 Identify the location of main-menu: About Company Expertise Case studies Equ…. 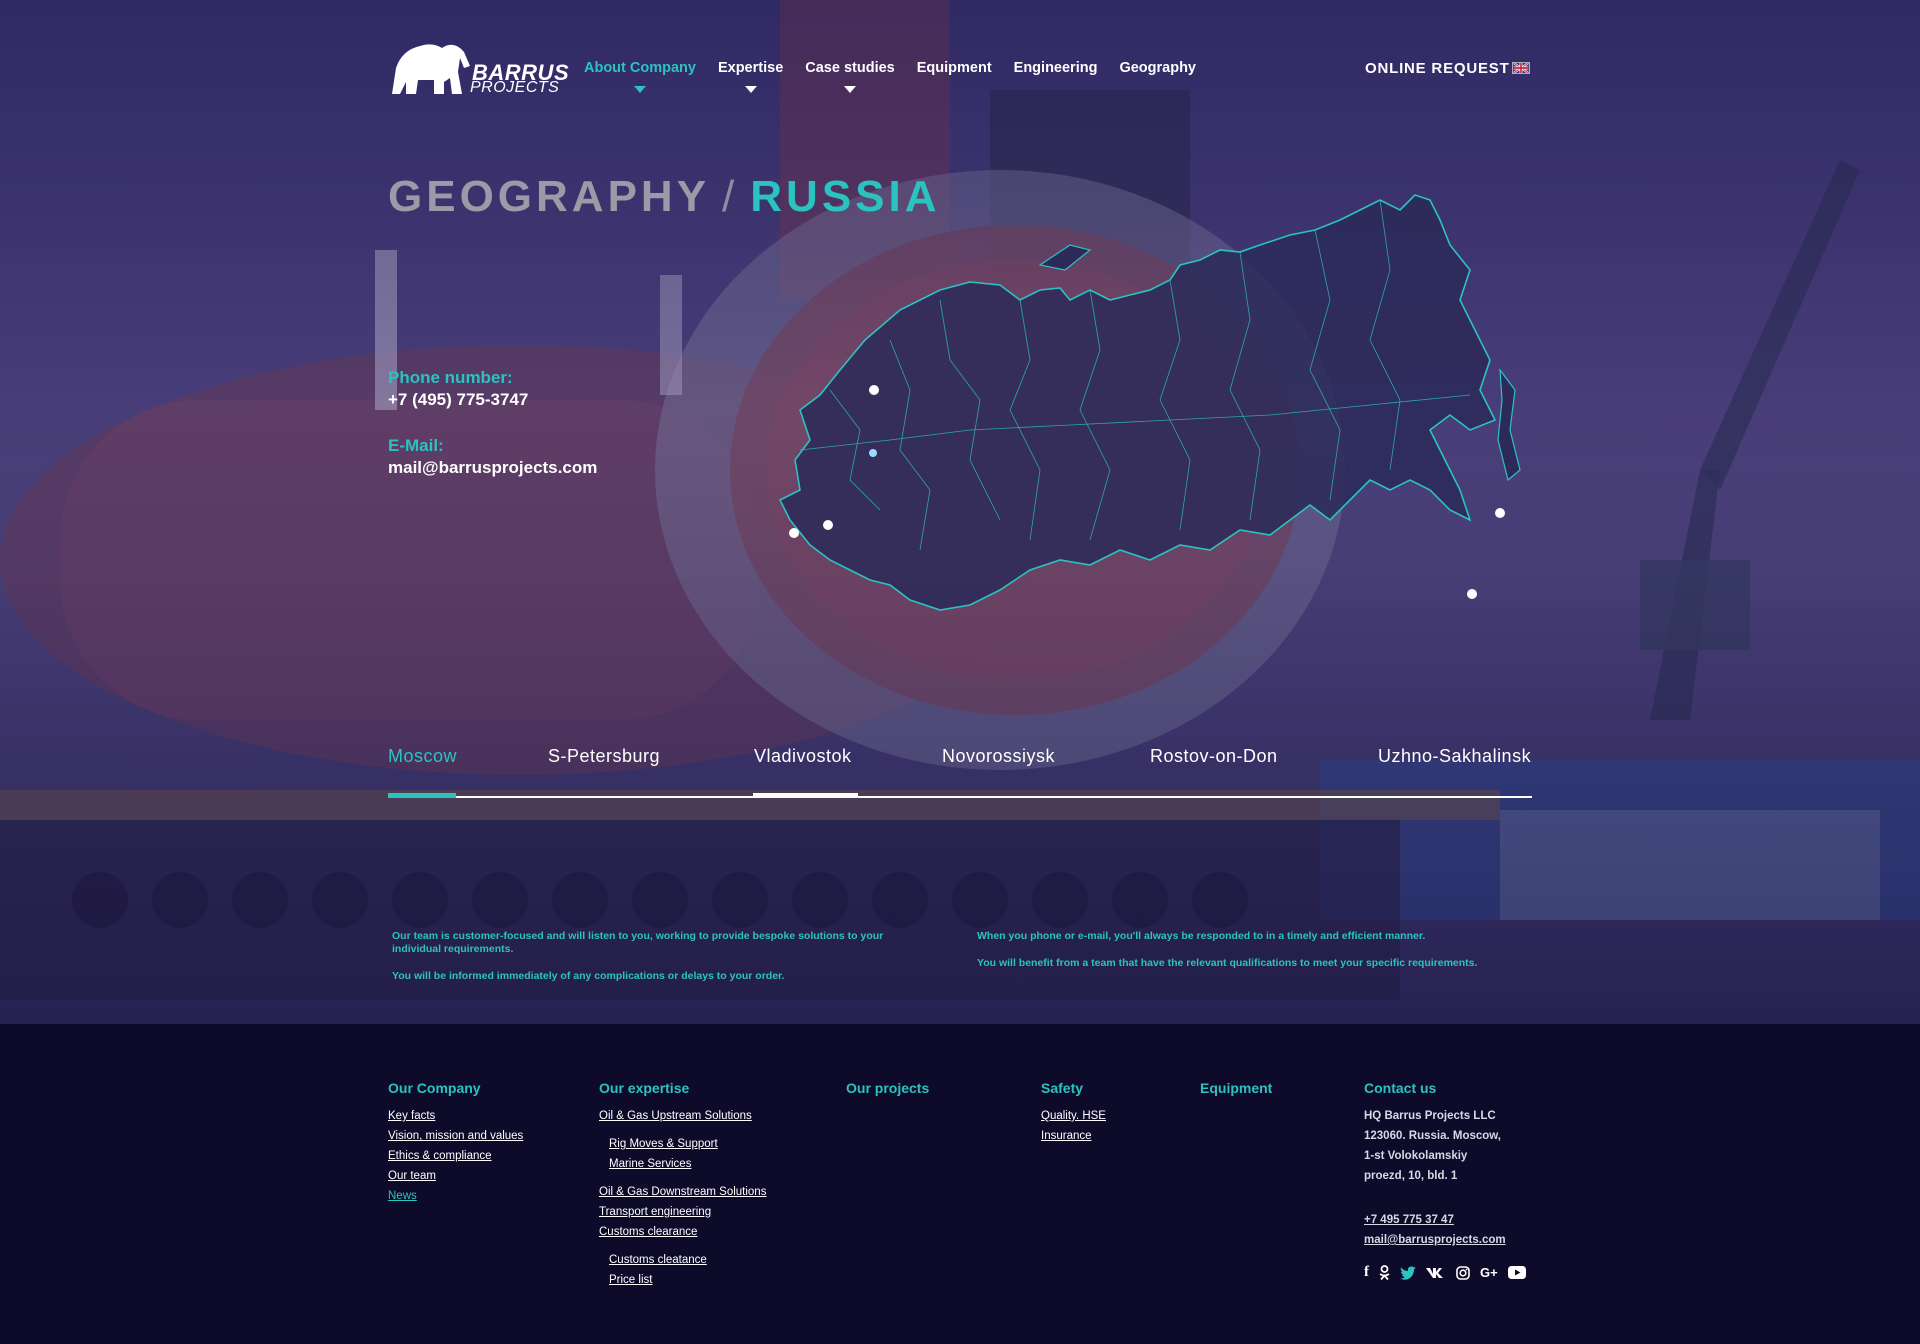
(901, 76).